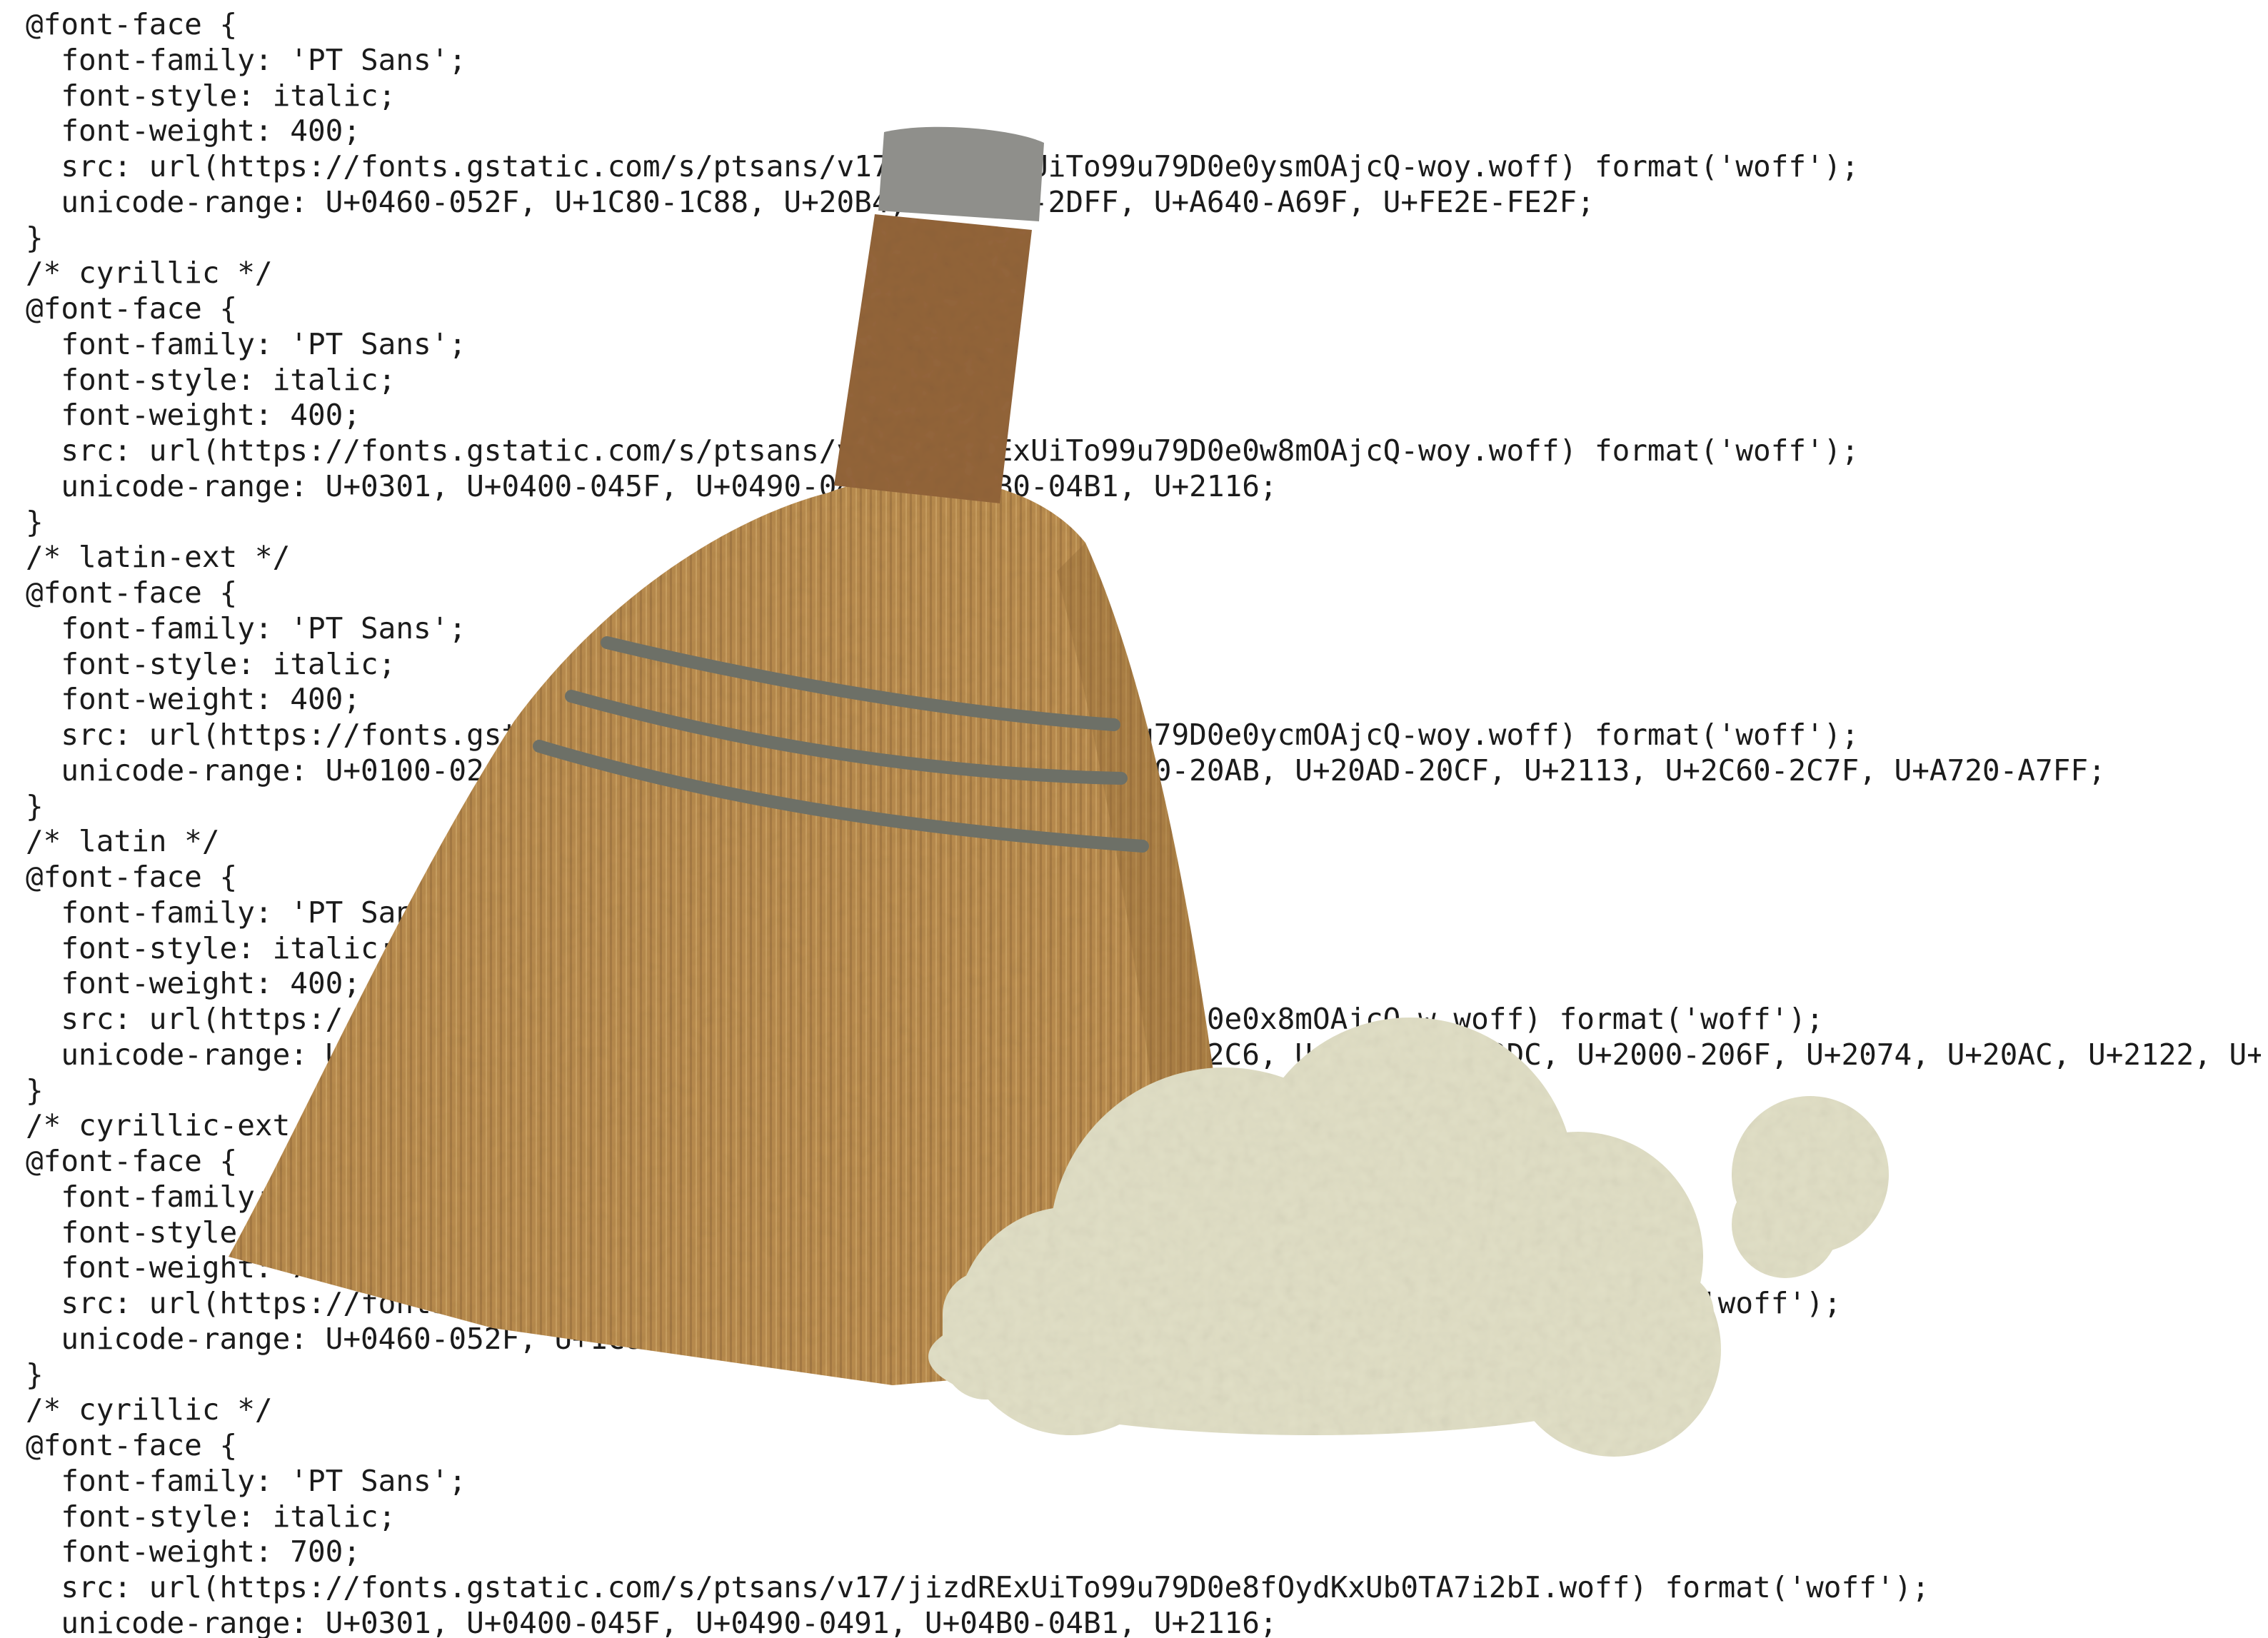 The image size is (2268, 1638). I want to click on code-line: /* cyrillic-ext */, so click(185, 1125).